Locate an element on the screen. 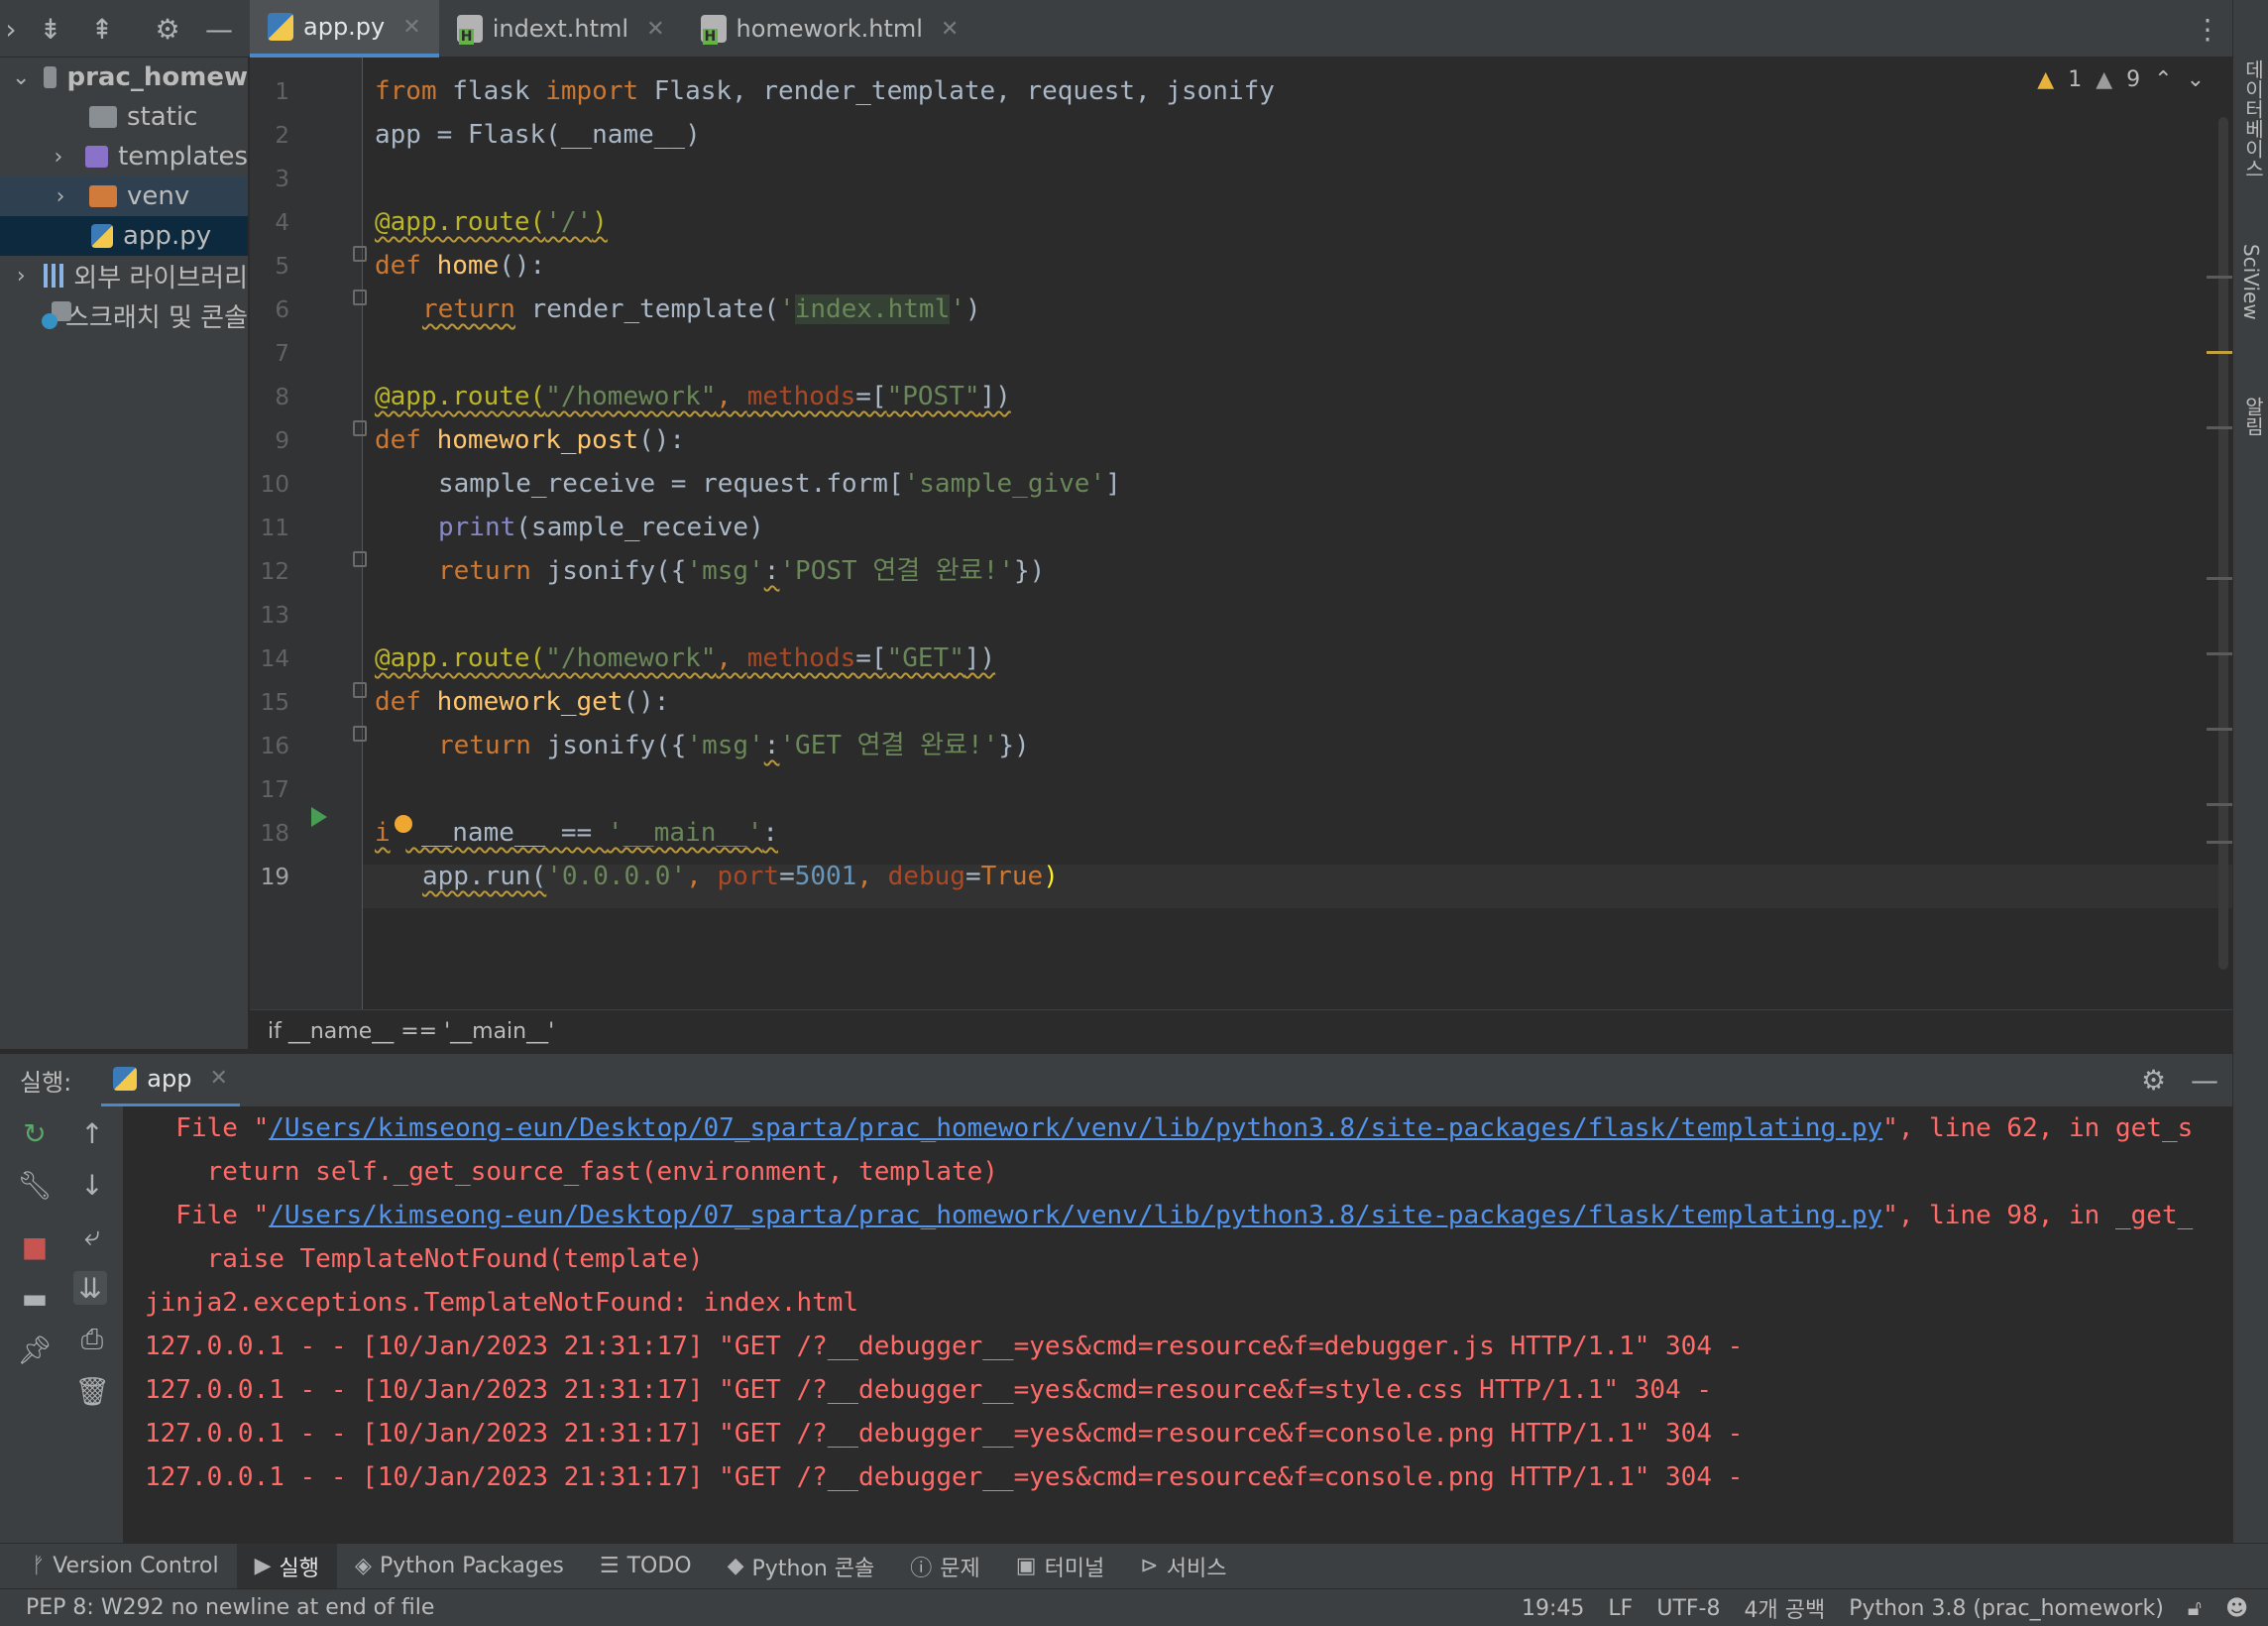 The image size is (2268, 1626). tool-version-control: ᚠ Version Control is located at coordinates (125, 1567).